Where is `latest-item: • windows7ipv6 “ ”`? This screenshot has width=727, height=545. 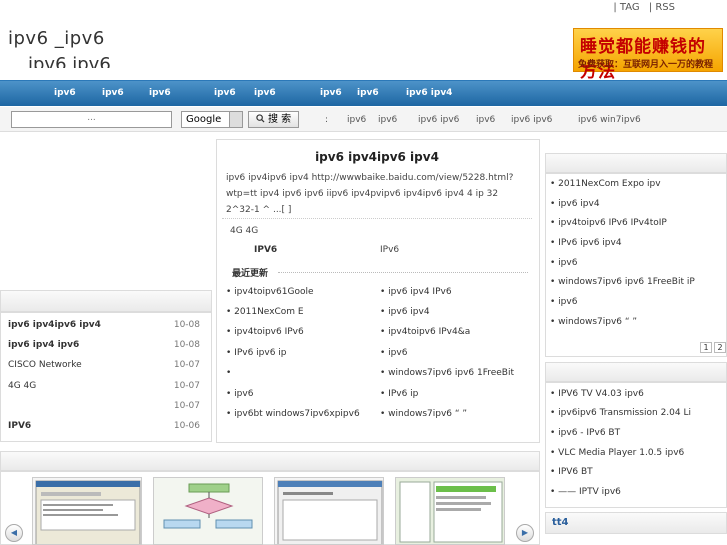
latest-item: • windows7ipv6 “ ” is located at coordinates (423, 414).